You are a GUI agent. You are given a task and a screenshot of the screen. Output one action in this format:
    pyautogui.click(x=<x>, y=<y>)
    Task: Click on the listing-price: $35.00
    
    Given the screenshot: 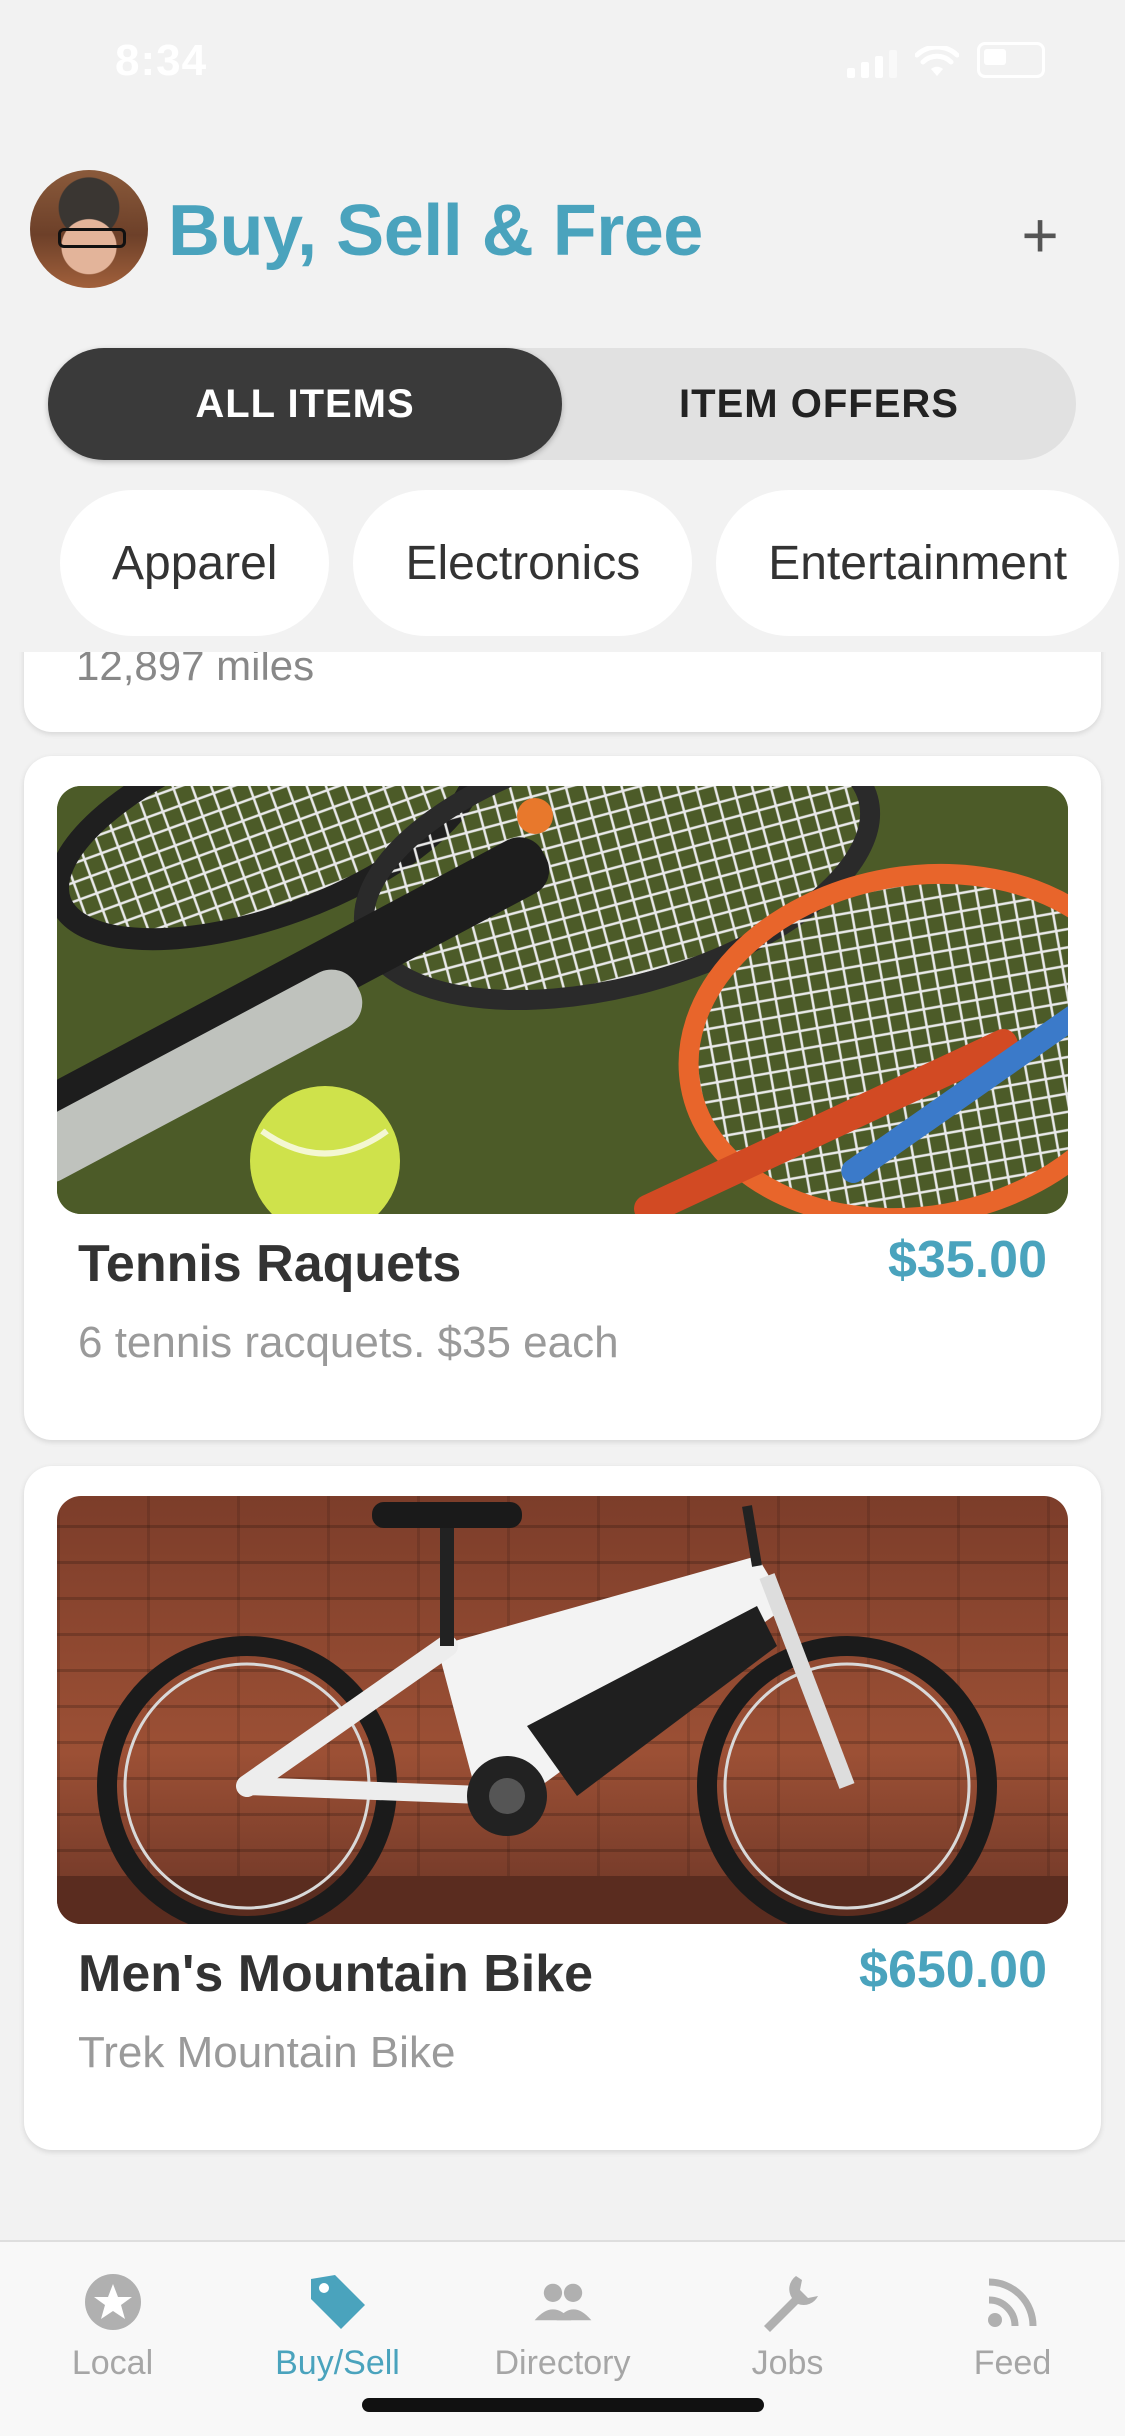 What is the action you would take?
    pyautogui.click(x=967, y=1260)
    